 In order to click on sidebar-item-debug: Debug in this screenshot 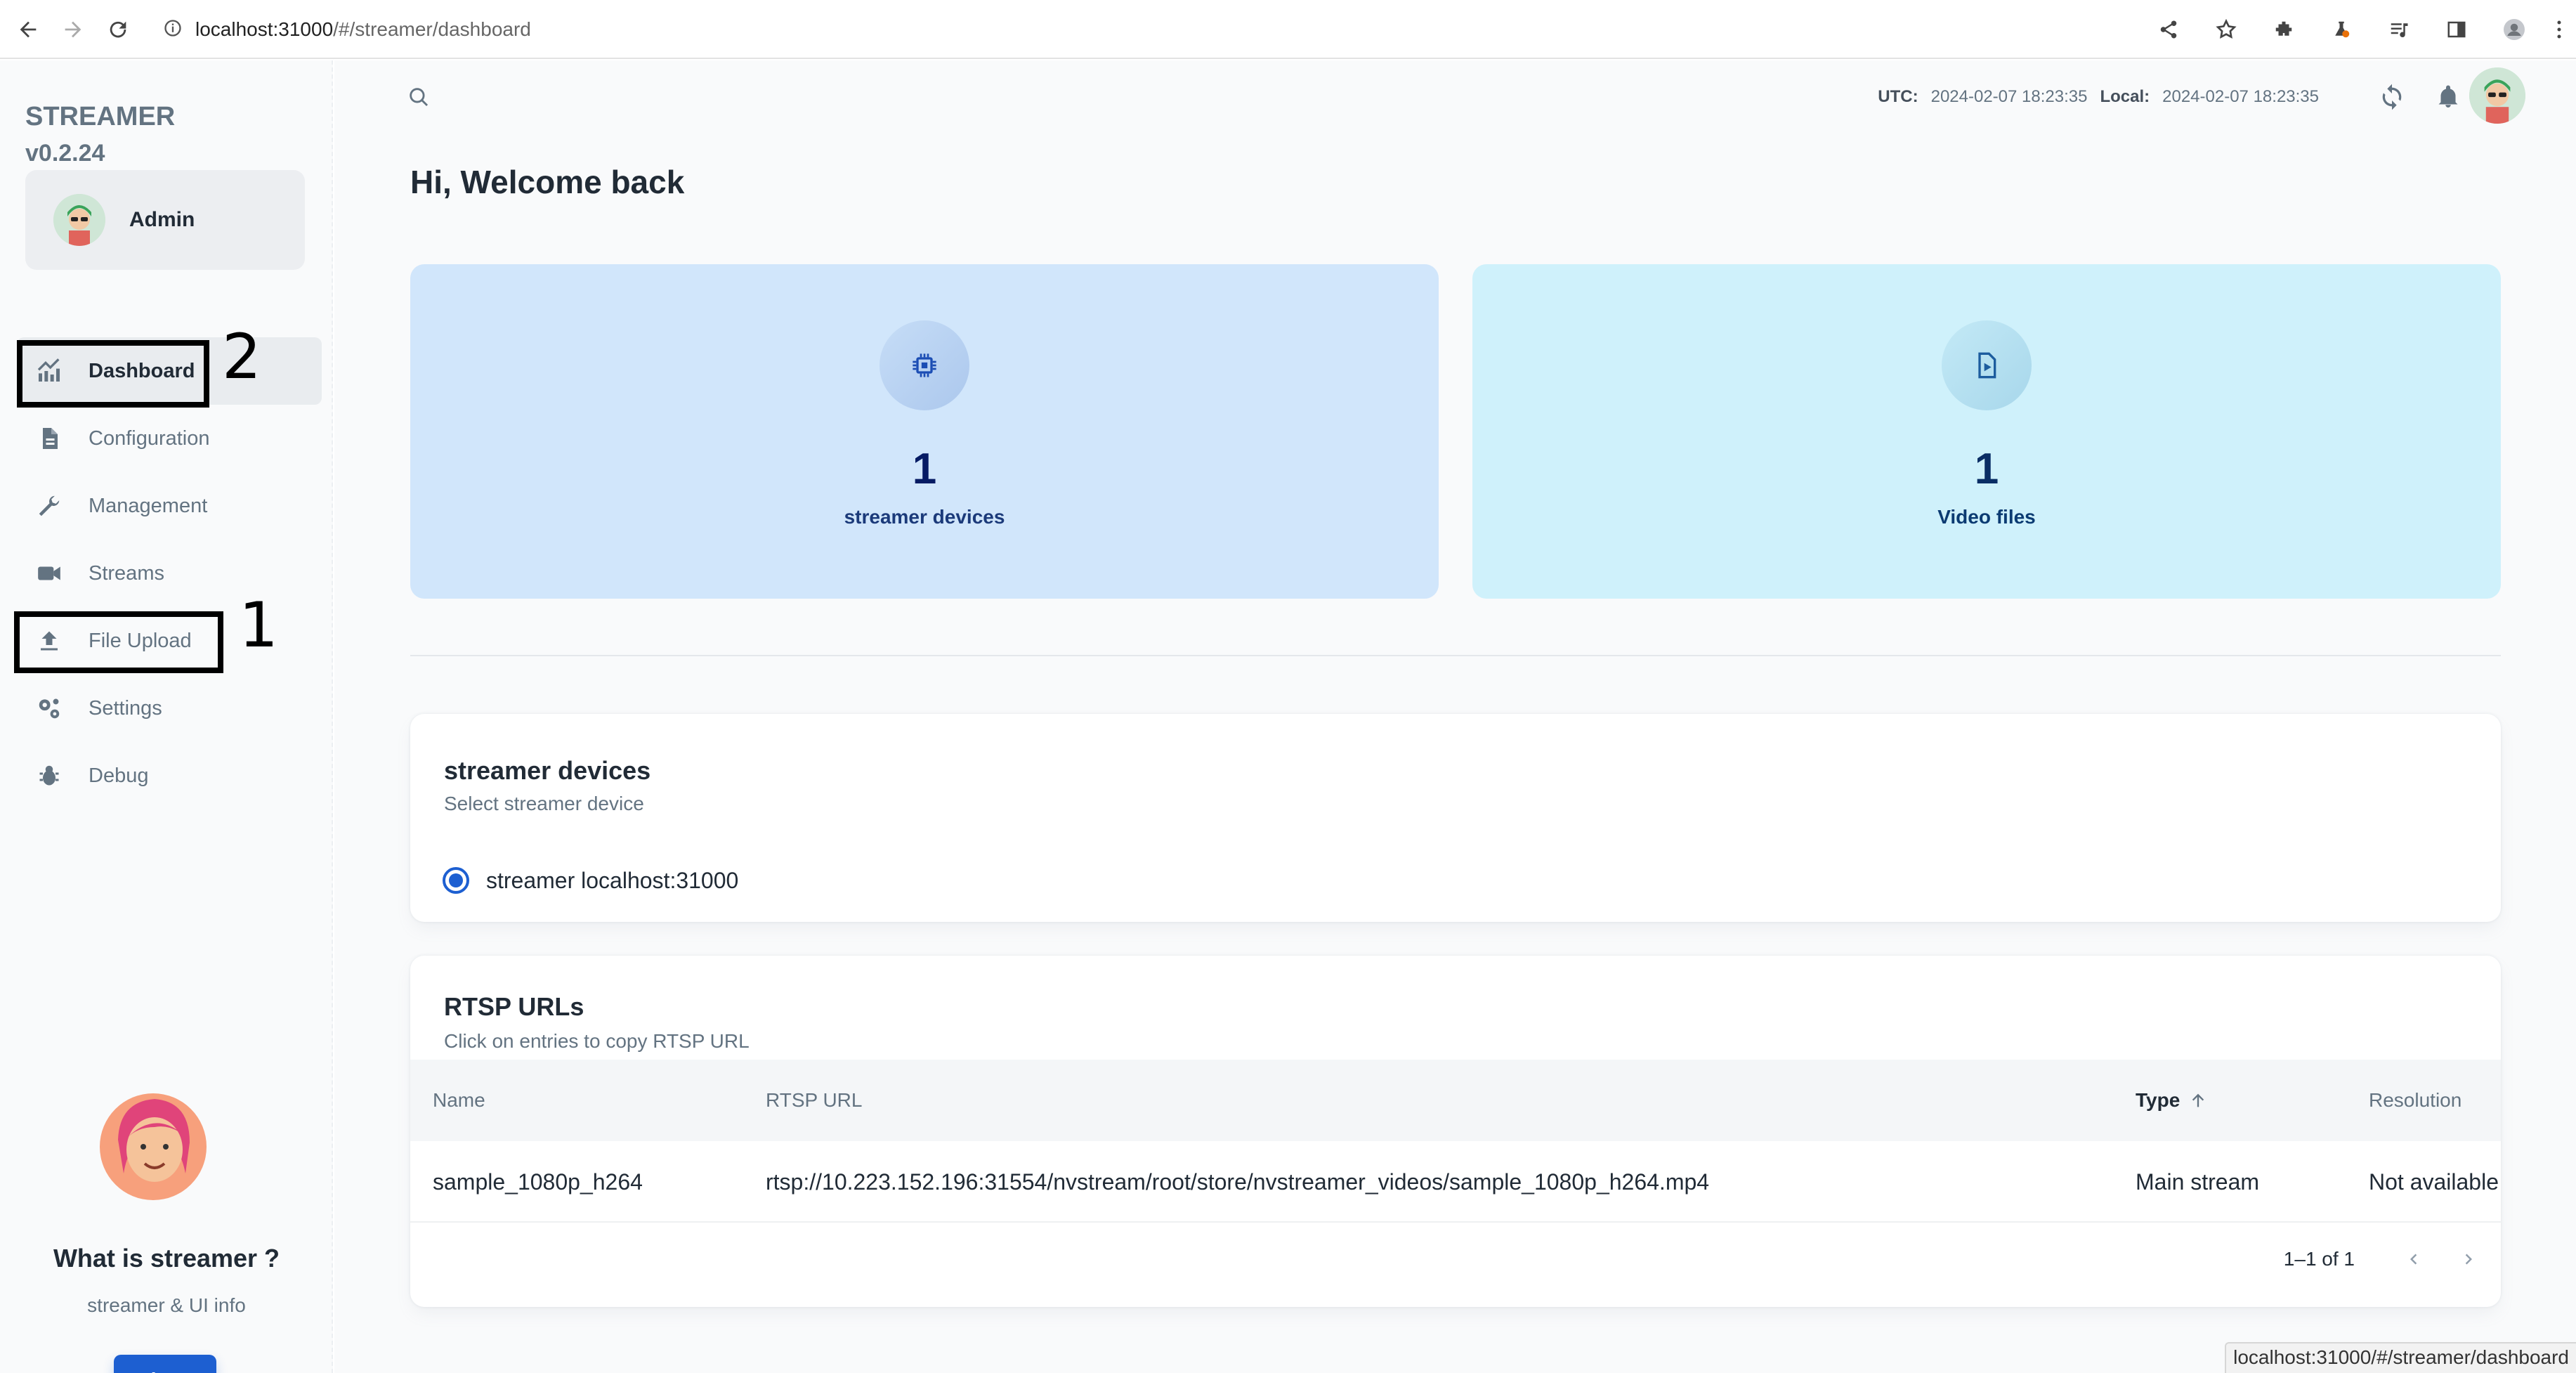, I will do `click(169, 775)`.